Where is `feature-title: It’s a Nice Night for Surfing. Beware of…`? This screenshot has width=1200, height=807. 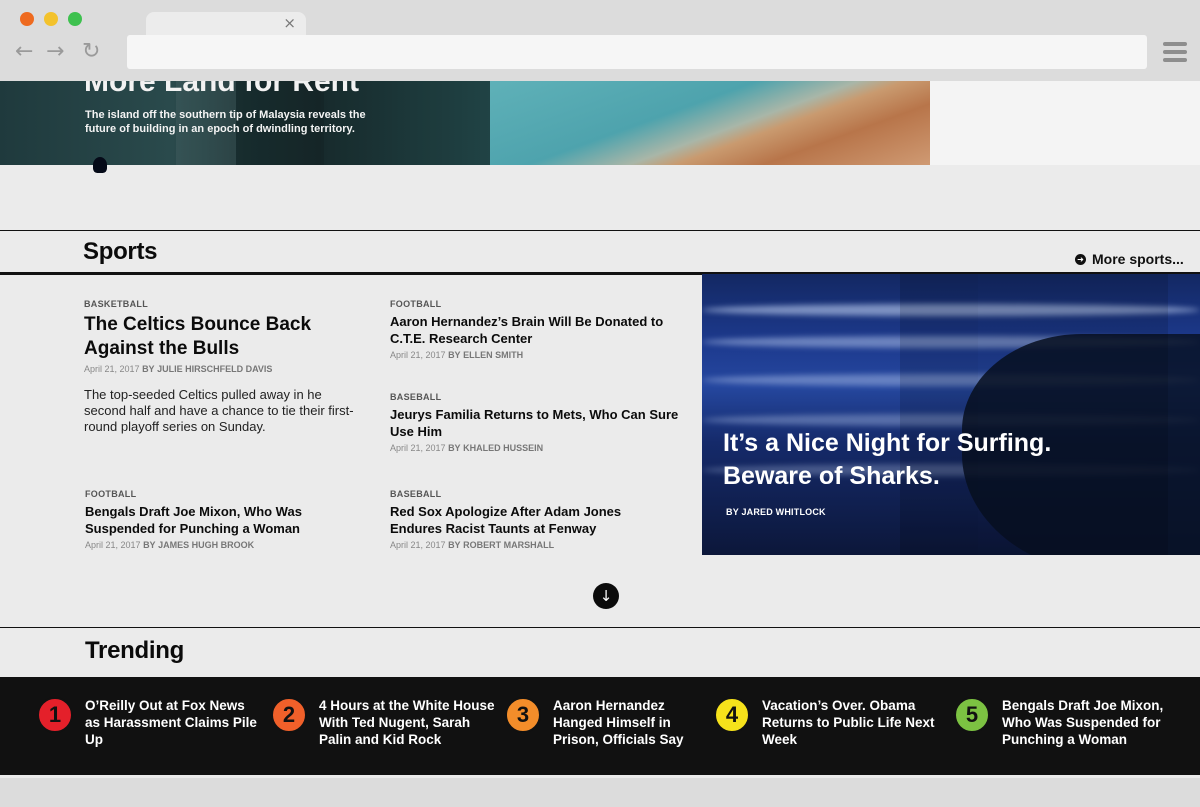 feature-title: It’s a Nice Night for Surfing. Beware of… is located at coordinates (933, 460).